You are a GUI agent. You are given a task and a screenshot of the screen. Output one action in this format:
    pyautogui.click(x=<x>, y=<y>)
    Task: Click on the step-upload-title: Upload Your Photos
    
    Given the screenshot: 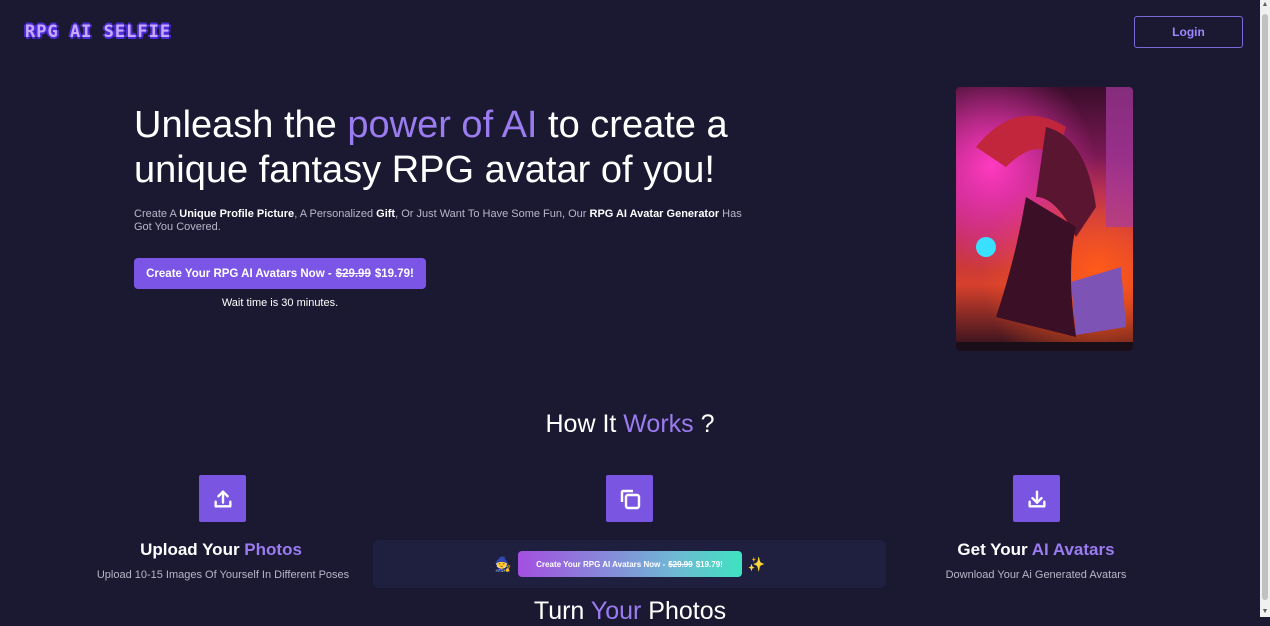 What is the action you would take?
    pyautogui.click(x=221, y=549)
    